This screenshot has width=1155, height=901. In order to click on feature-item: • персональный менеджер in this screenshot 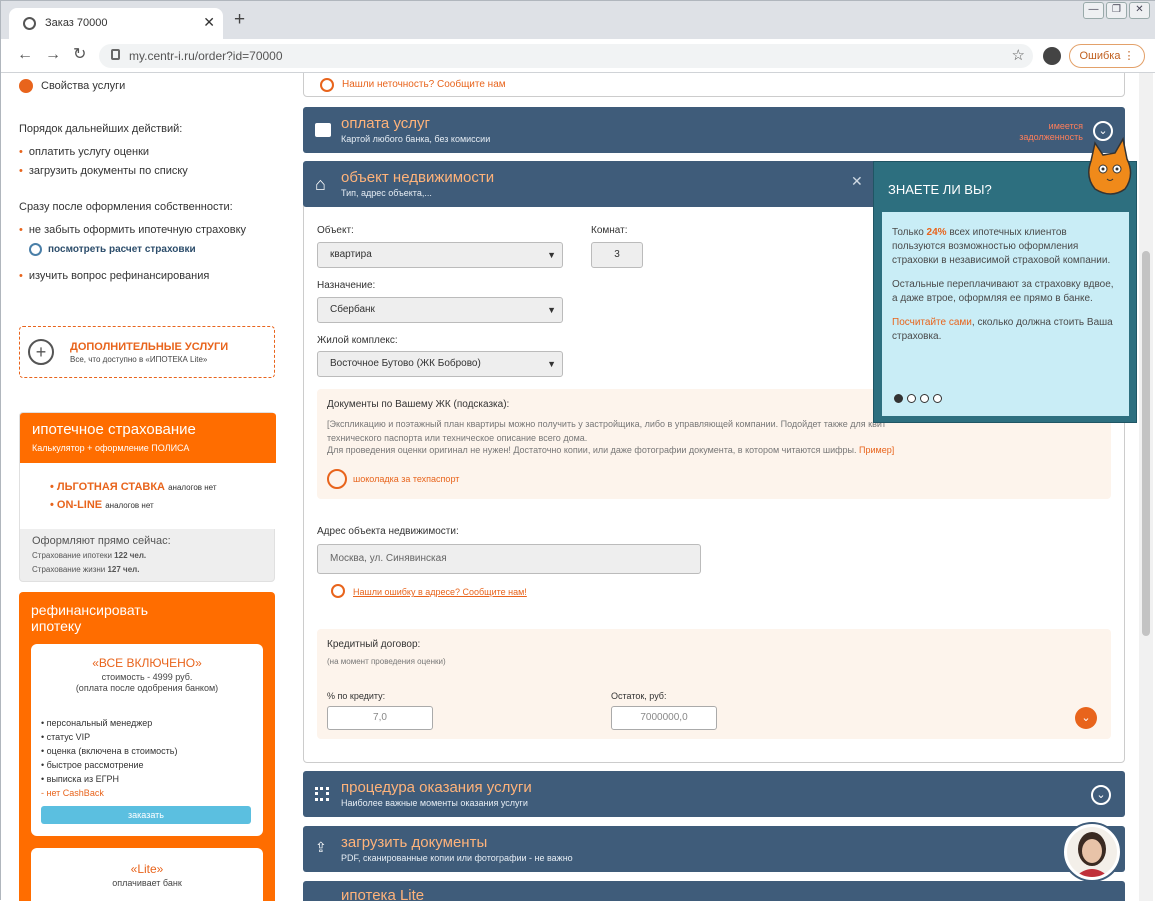, I will do `click(97, 723)`.